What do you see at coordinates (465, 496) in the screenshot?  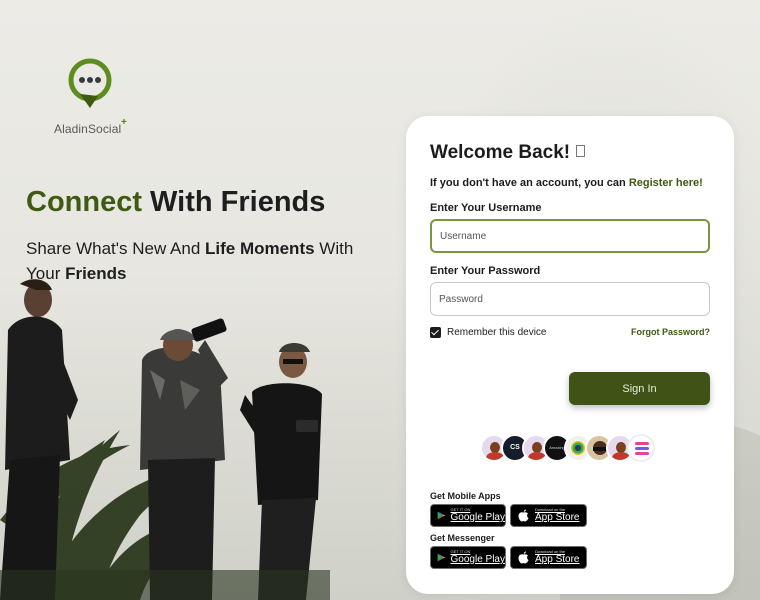 I see `mobile-apps-title: Get Mobile Apps` at bounding box center [465, 496].